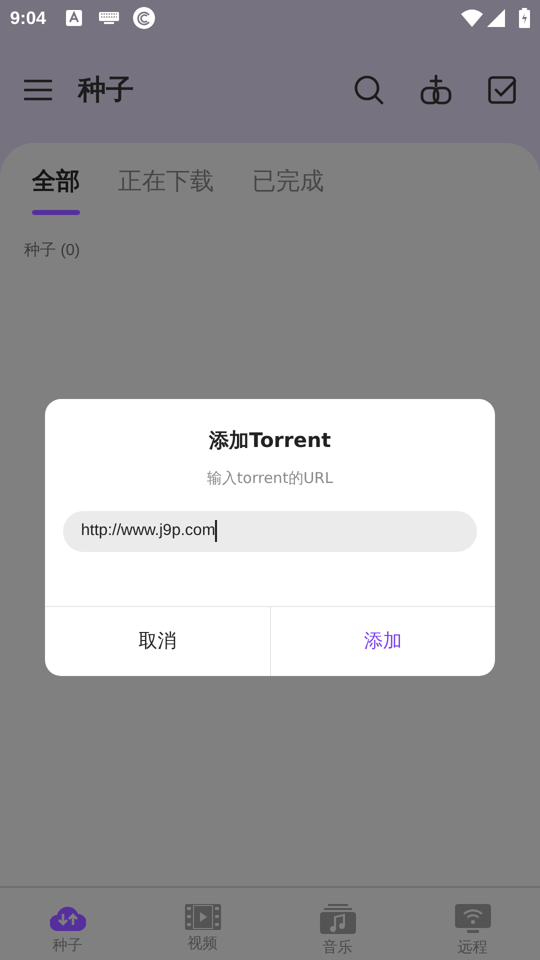 Image resolution: width=540 pixels, height=960 pixels. What do you see at coordinates (166, 188) in the screenshot?
I see `tab: 正在下载` at bounding box center [166, 188].